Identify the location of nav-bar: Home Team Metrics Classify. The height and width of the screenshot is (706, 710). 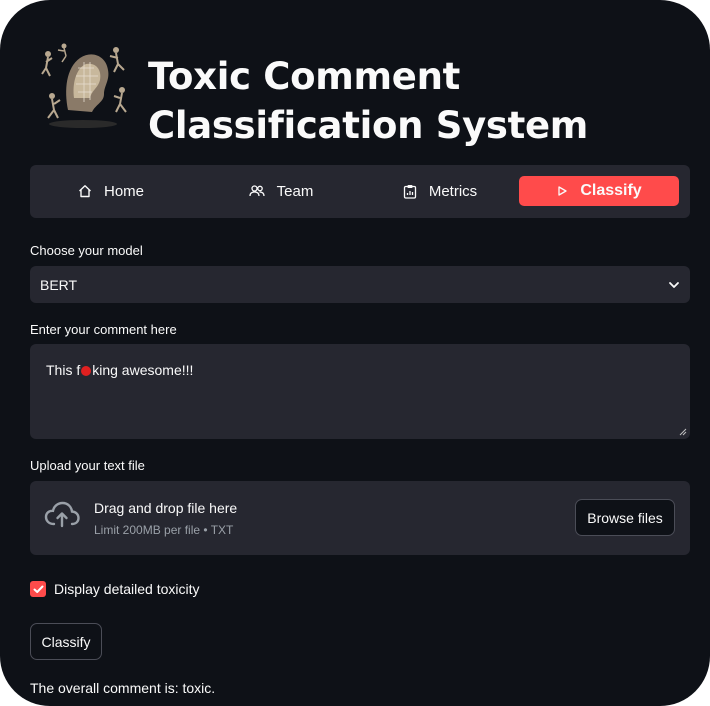
(360, 191).